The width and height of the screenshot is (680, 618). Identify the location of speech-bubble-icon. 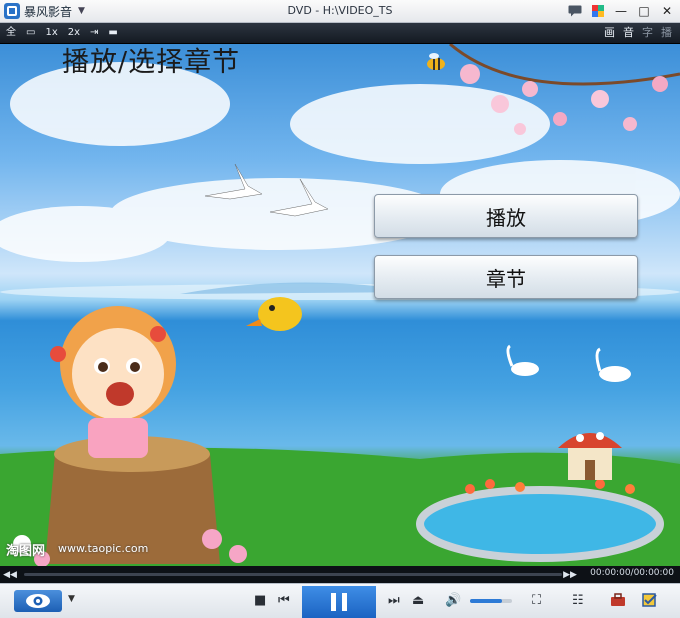
(575, 10).